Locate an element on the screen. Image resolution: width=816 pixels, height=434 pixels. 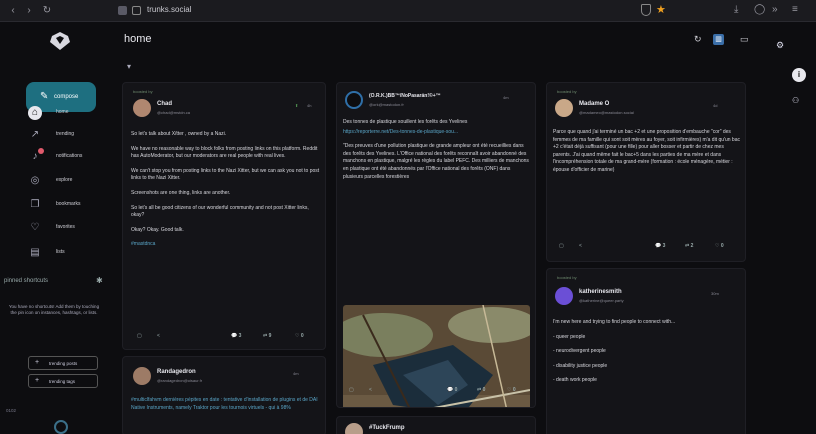
menu-icon: ≡ is located at coordinates (795, 9).